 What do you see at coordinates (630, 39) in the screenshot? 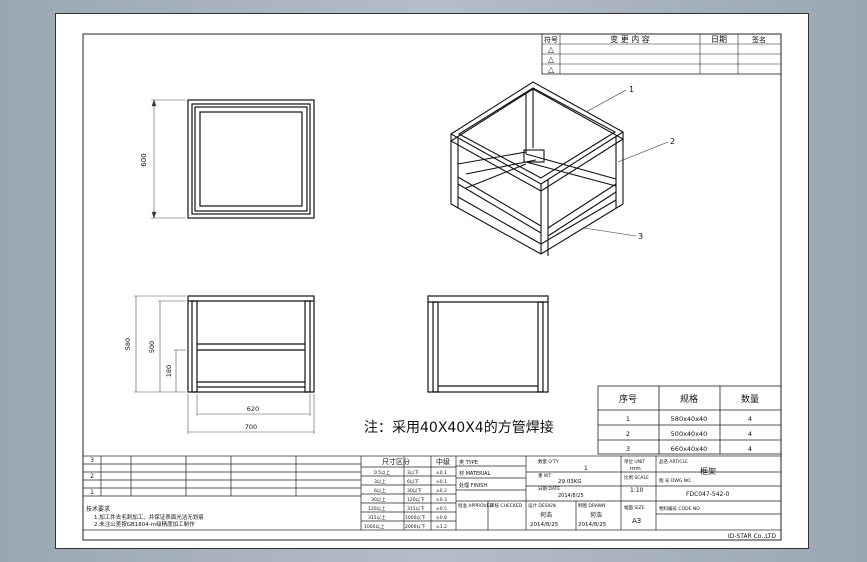
I see `rev-header-content: 变 更 内 容` at bounding box center [630, 39].